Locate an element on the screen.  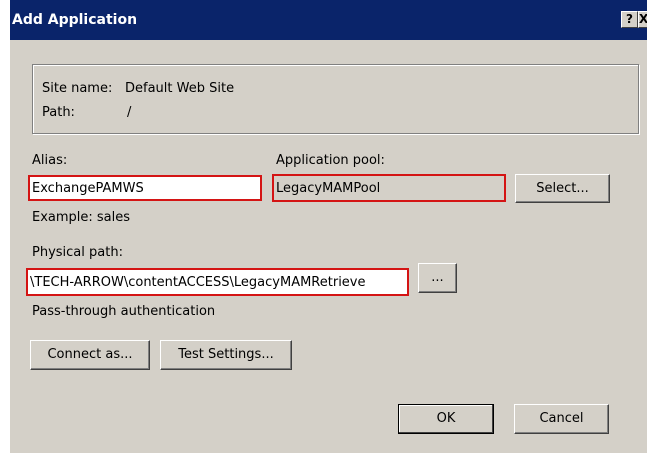
path-label: Path: is located at coordinates (58, 112).